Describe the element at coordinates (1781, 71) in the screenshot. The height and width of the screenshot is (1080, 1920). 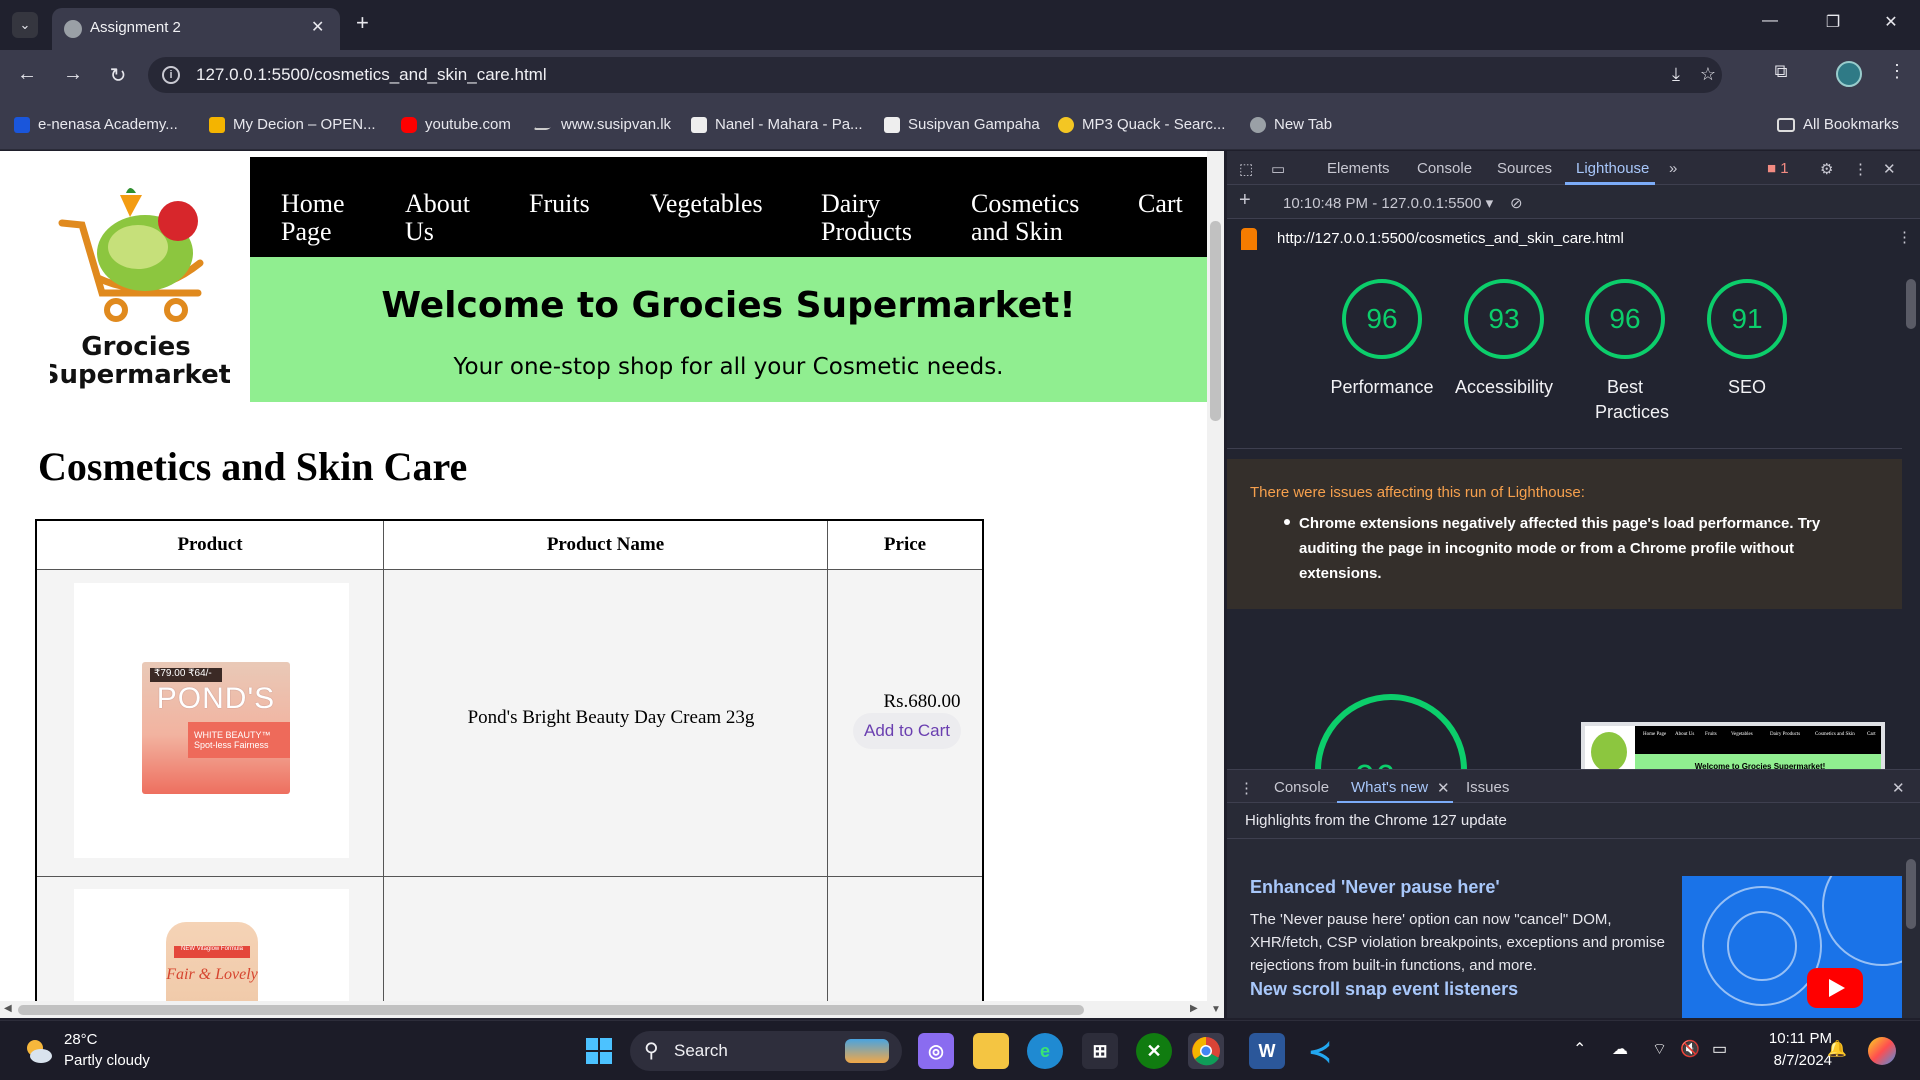
I see `extensions-icon: ⧉` at that location.